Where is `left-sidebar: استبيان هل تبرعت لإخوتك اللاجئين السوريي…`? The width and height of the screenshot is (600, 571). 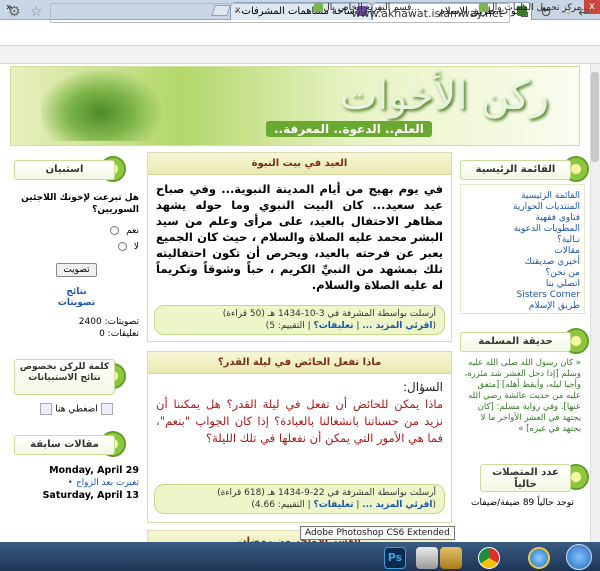
left-sidebar: استبيان هل تبرعت لإخوتك اللاجئين السوريي… is located at coordinates (76, 328).